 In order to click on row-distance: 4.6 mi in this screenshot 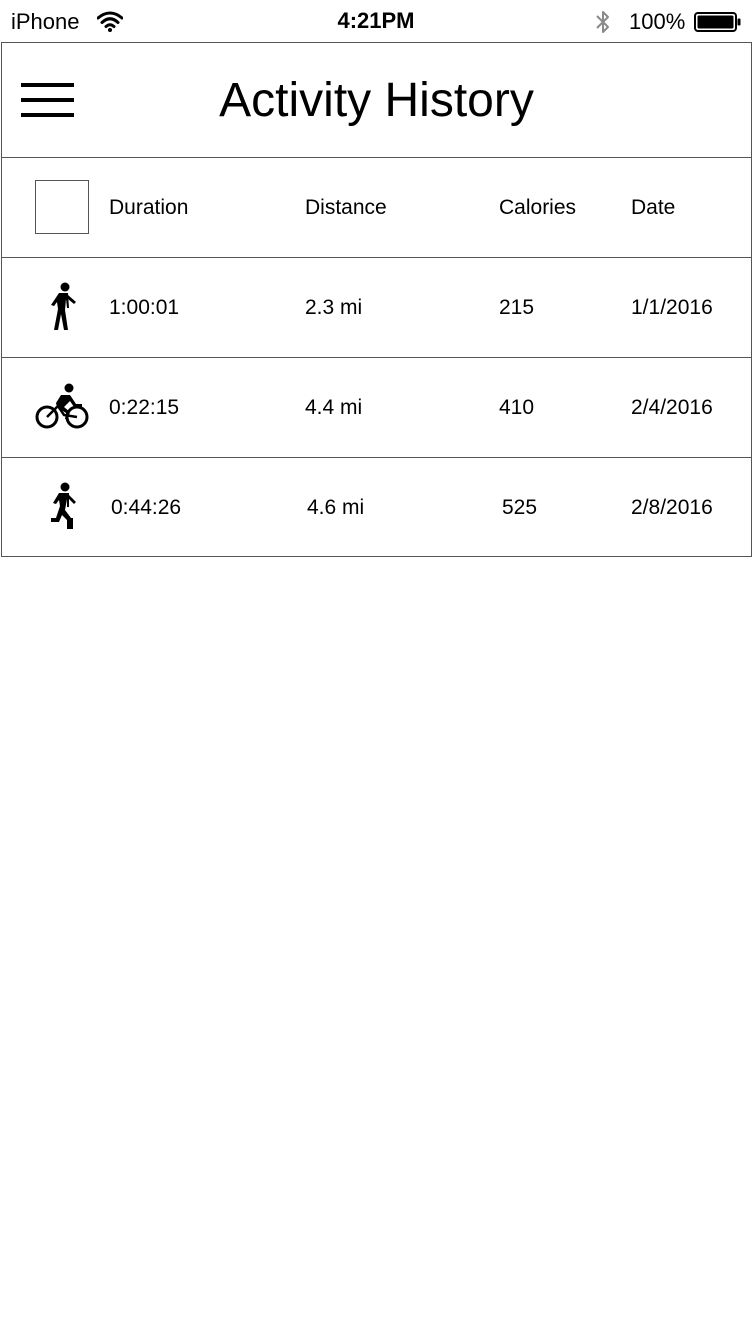, I will do `click(336, 507)`.